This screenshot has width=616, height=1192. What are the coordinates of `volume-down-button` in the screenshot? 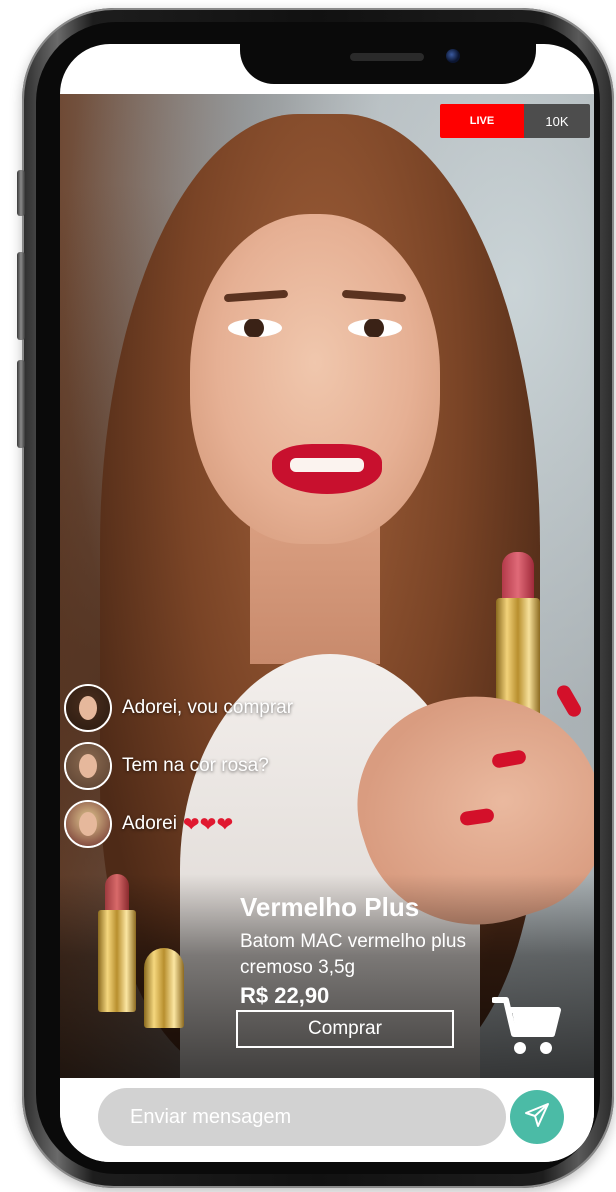 It's located at (21, 404).